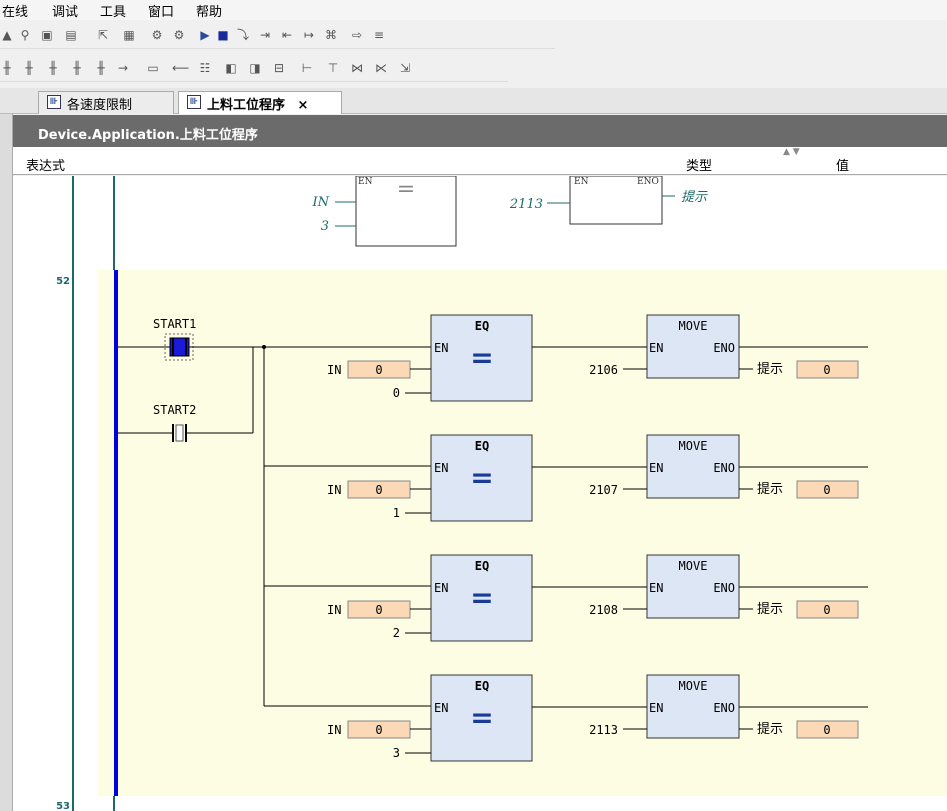 The height and width of the screenshot is (811, 947). Describe the element at coordinates (6, 449) in the screenshot. I see `left-panel-strip` at that location.